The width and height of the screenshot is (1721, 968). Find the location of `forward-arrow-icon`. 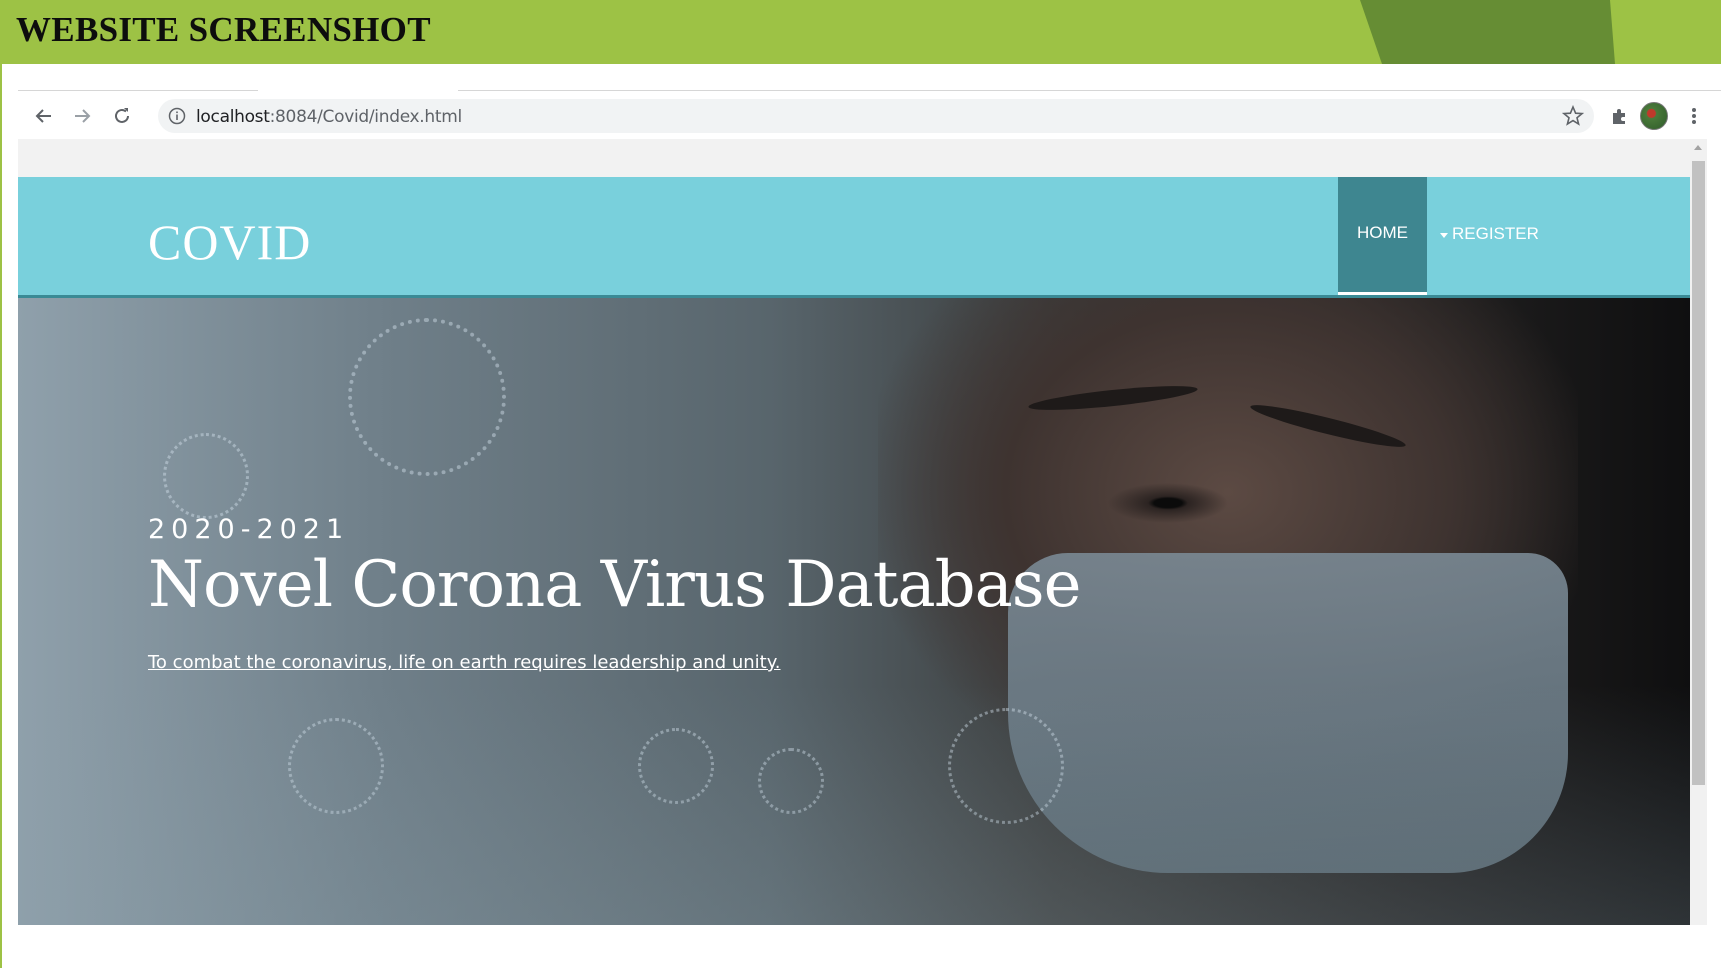

forward-arrow-icon is located at coordinates (83, 116).